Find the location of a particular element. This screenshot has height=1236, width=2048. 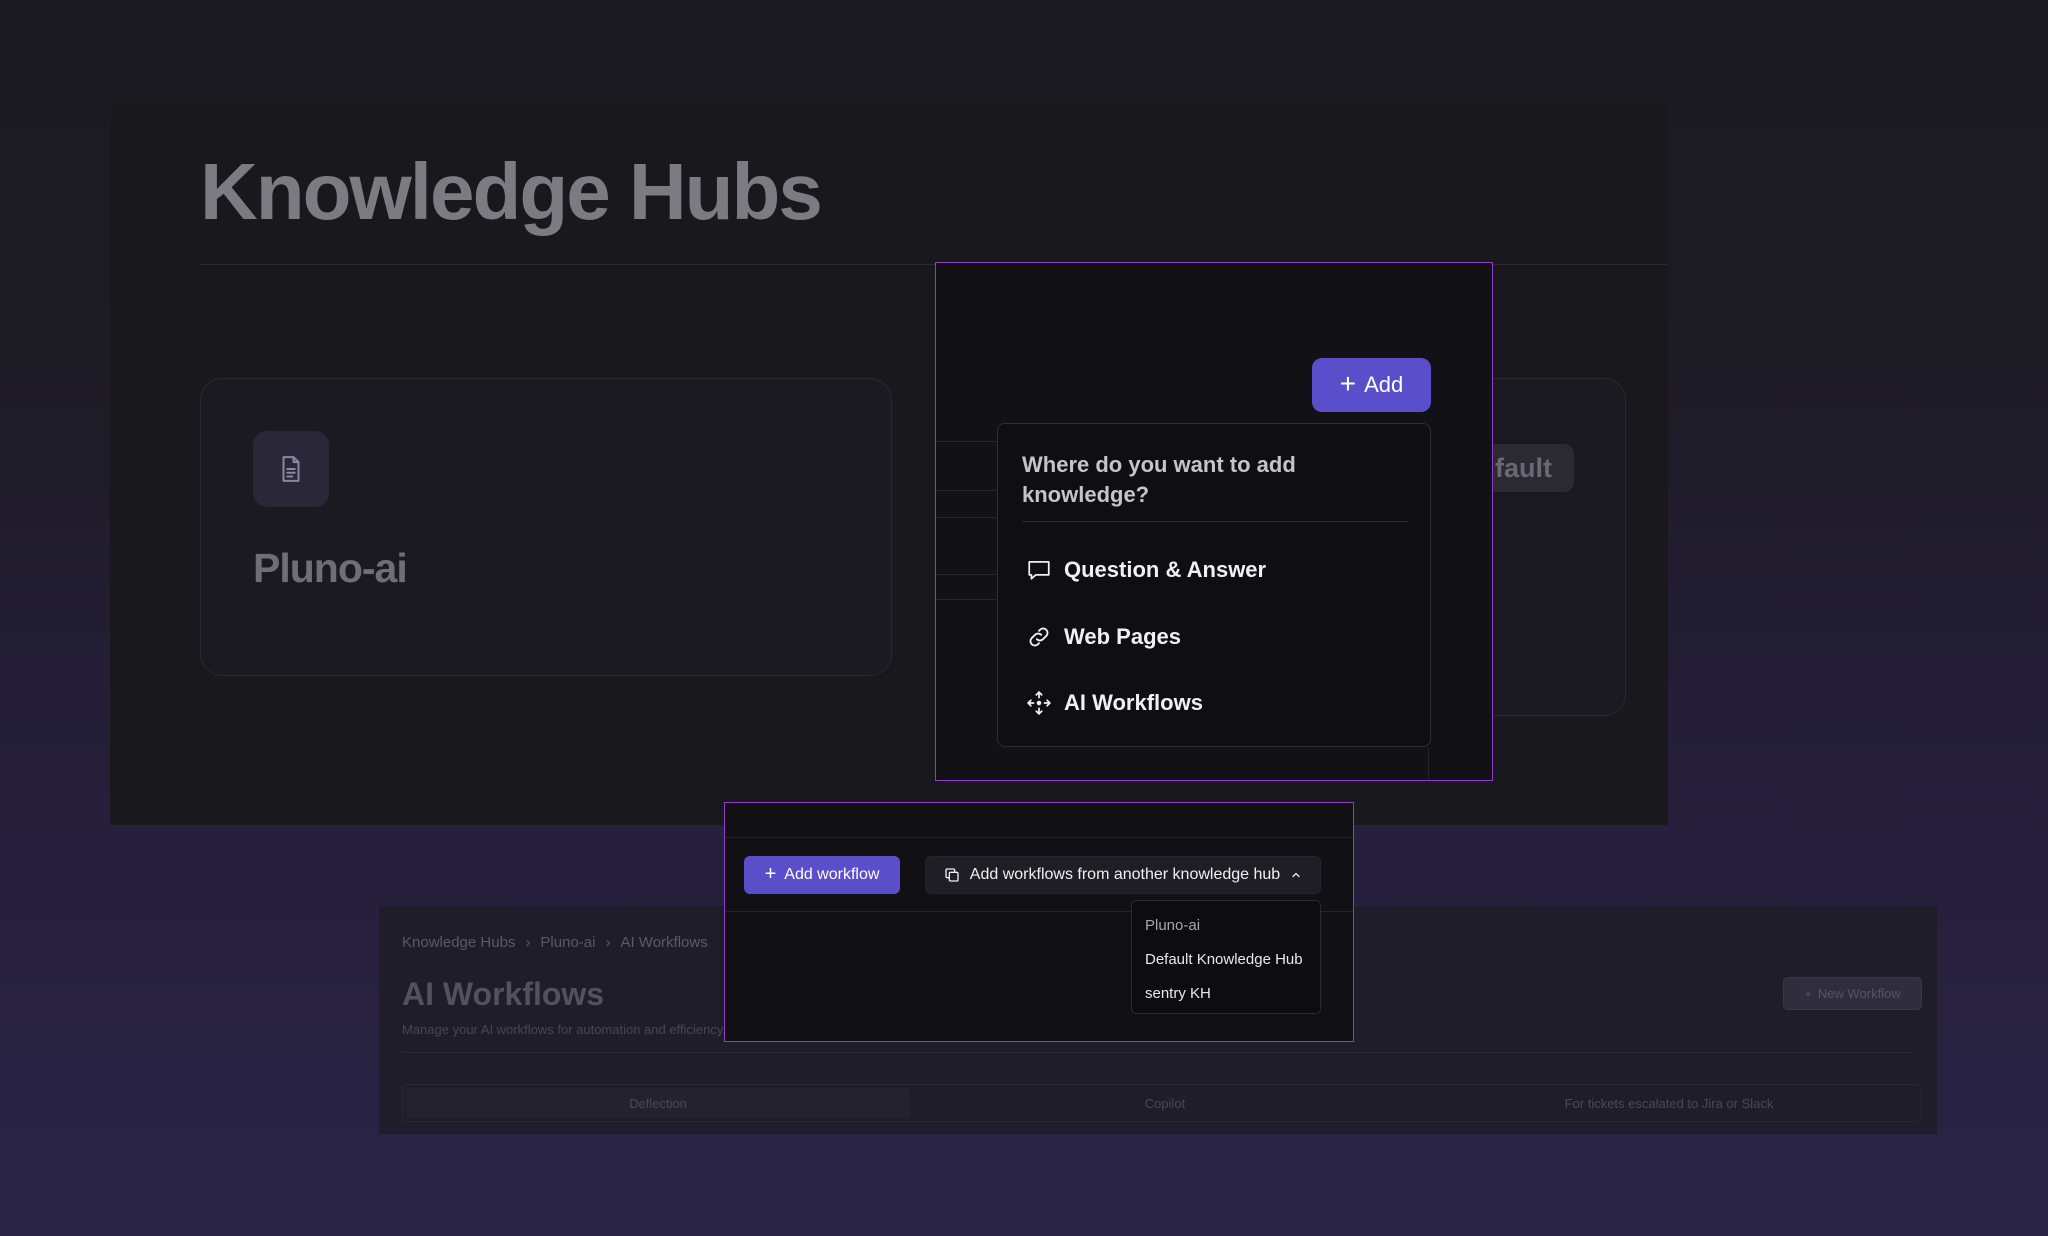

menu-item-label: Question & Answer is located at coordinates (1165, 569).